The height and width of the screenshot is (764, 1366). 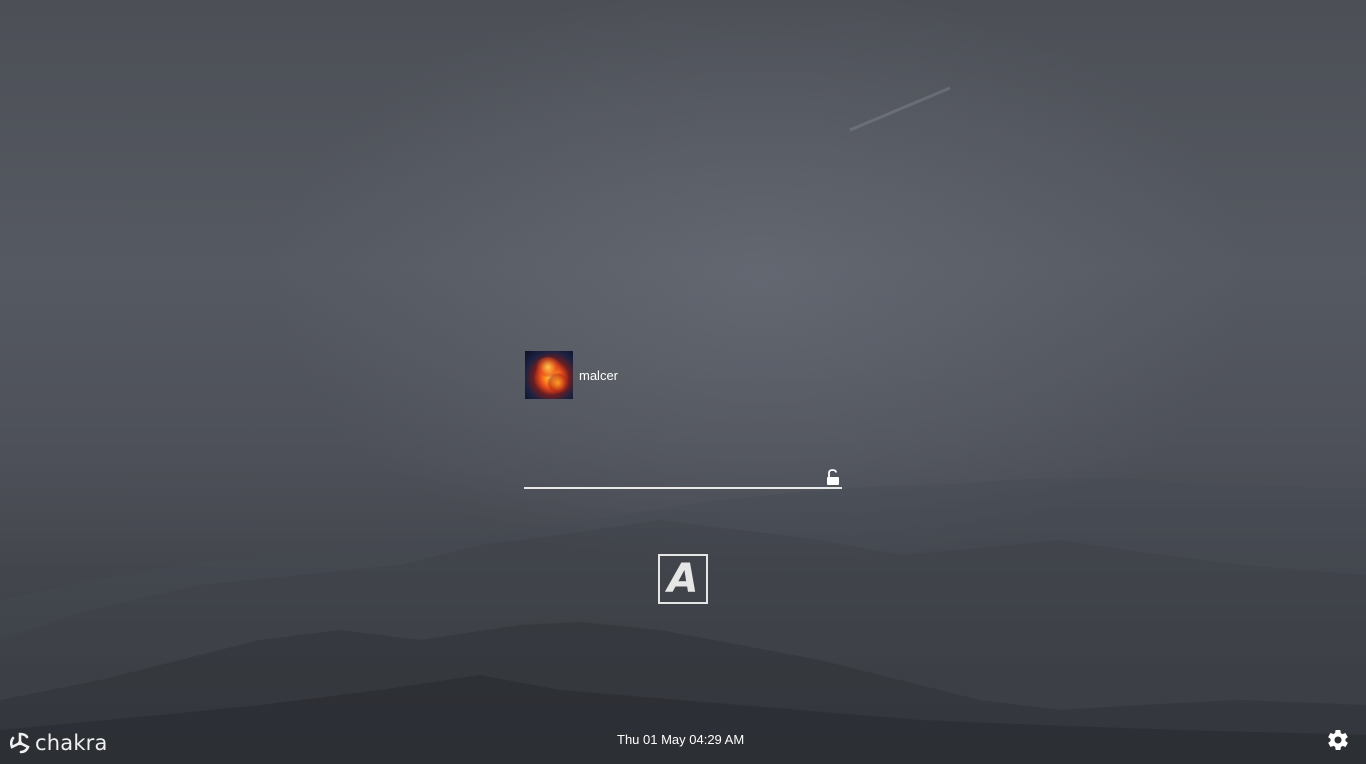 I want to click on chakra-logo: chakra, so click(x=58, y=743).